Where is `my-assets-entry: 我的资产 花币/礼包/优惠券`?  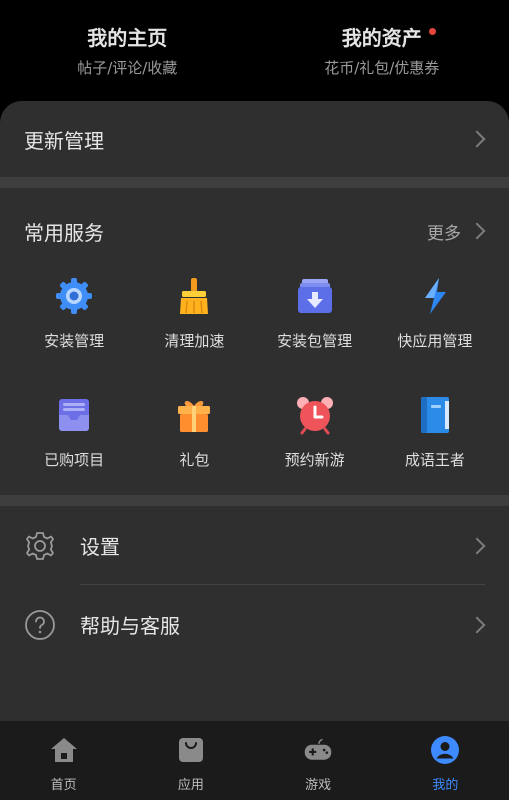
my-assets-entry: 我的资产 花币/礼包/优惠券 is located at coordinates (382, 50).